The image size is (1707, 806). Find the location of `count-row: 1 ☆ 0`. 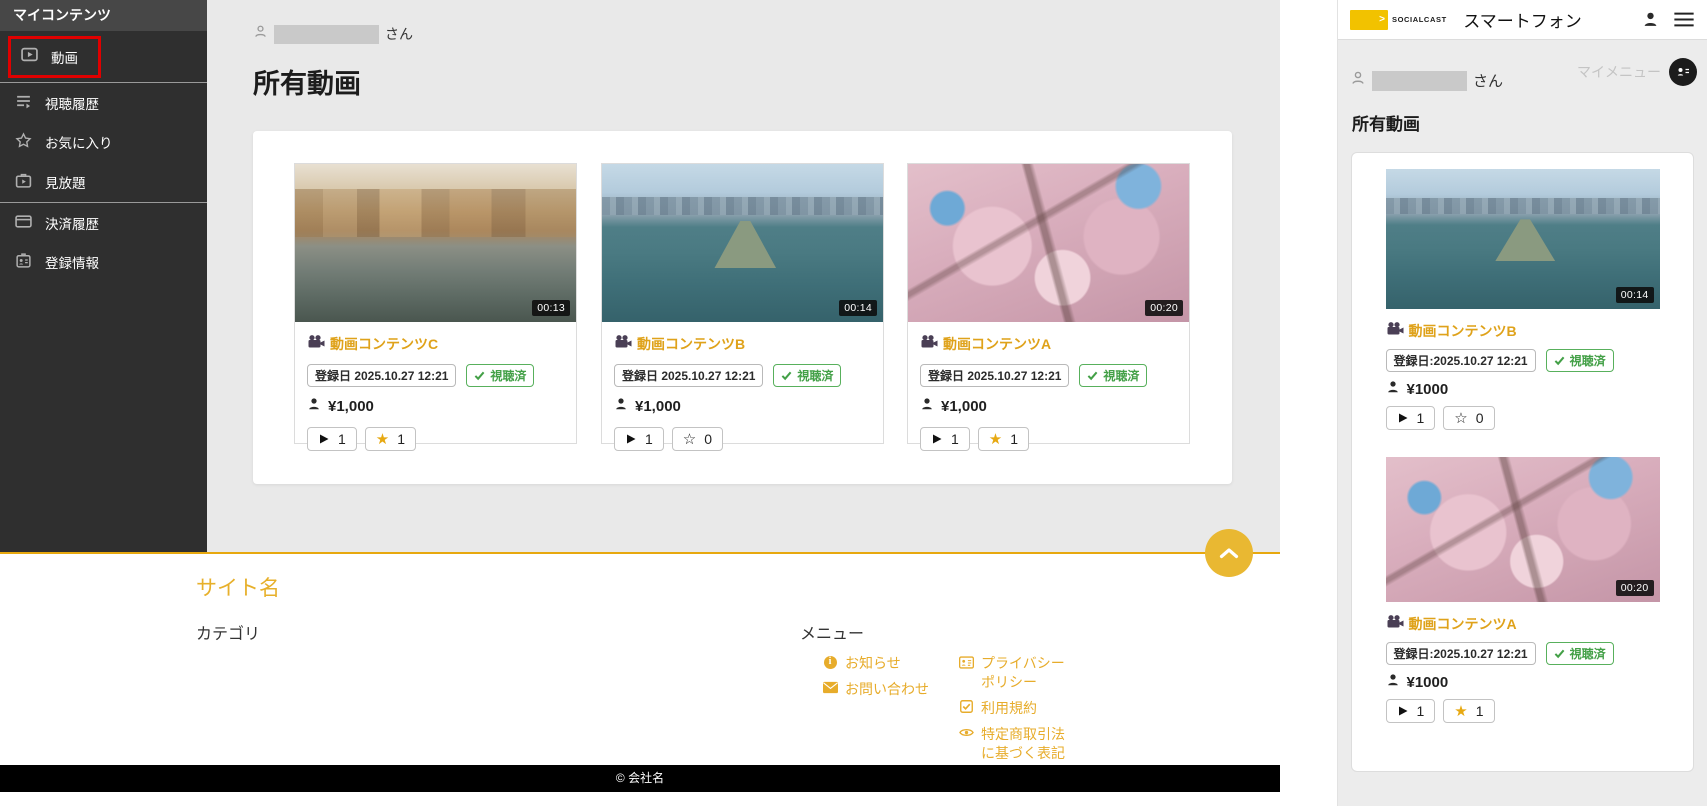

count-row: 1 ☆ 0 is located at coordinates (1522, 418).